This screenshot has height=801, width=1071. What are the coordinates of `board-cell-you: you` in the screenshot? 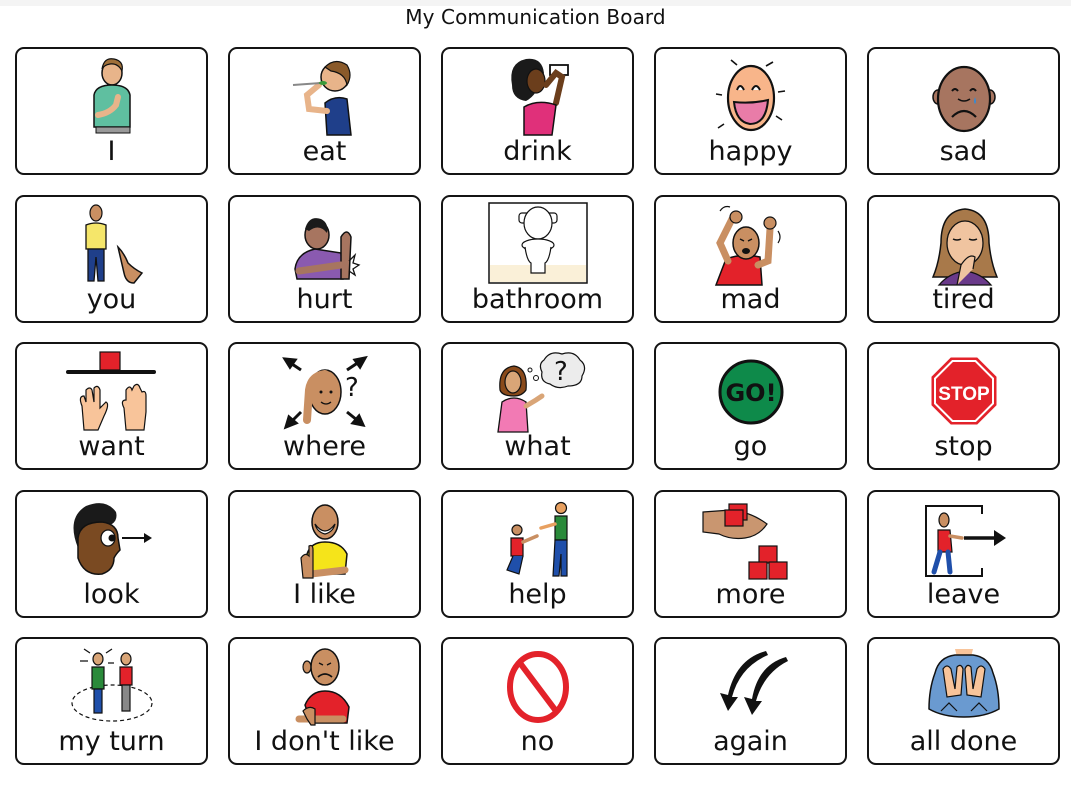 It's located at (111, 258).